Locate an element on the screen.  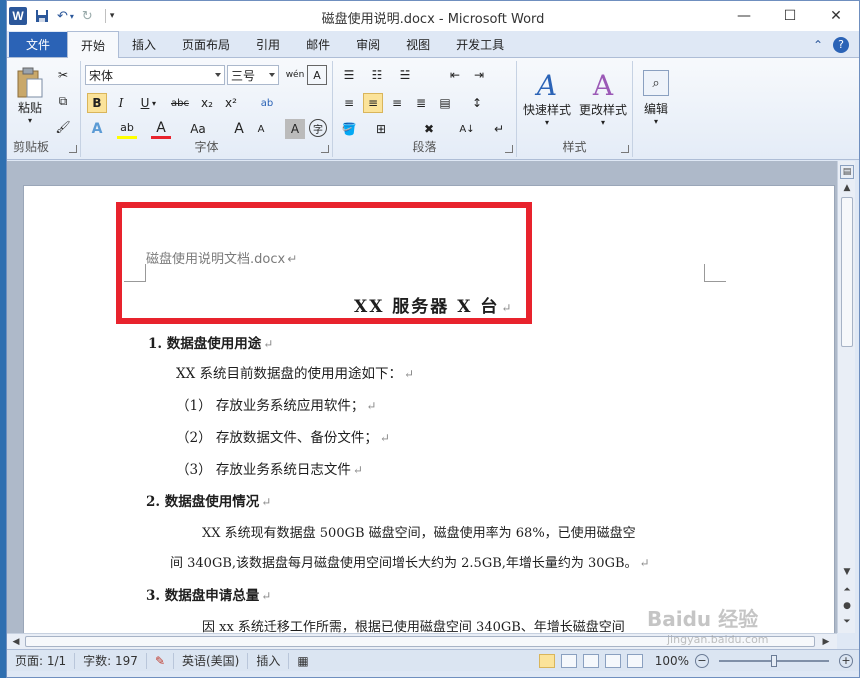
change-styles-button: A 更改样式 ▾ is located at coordinates (603, 98).